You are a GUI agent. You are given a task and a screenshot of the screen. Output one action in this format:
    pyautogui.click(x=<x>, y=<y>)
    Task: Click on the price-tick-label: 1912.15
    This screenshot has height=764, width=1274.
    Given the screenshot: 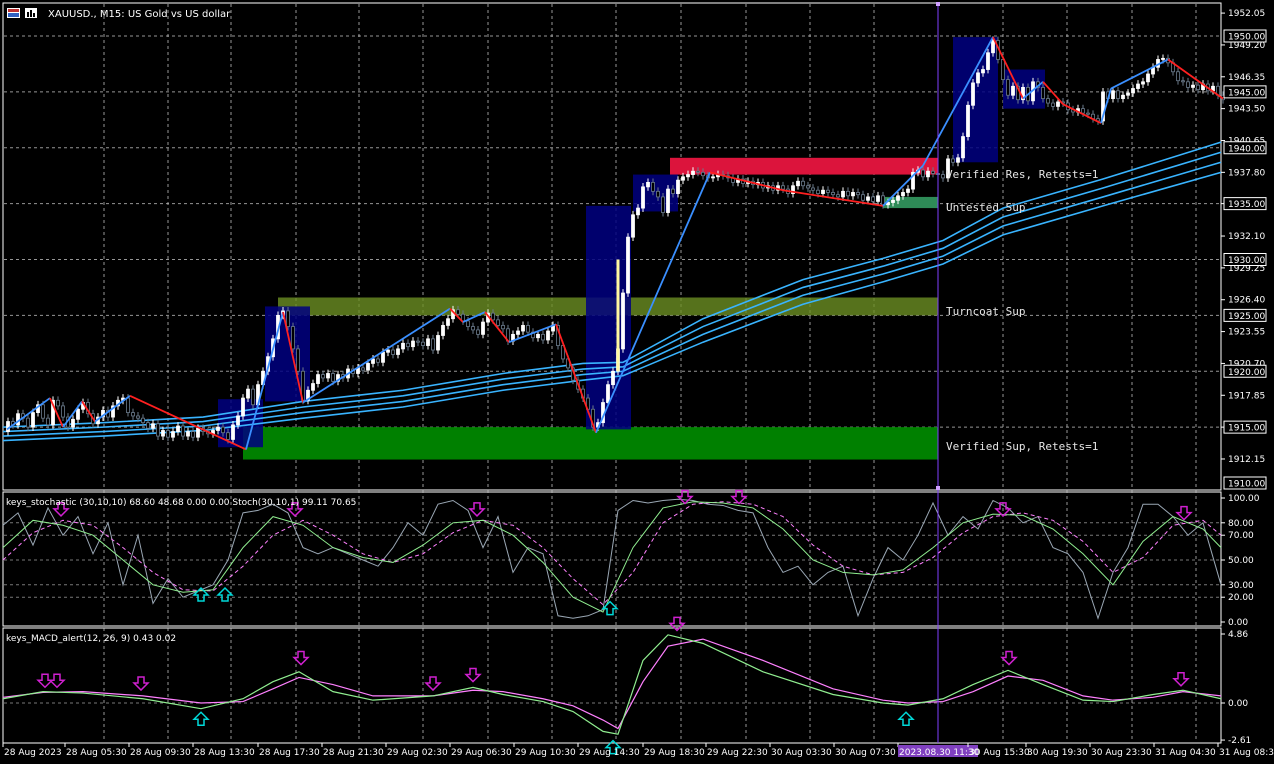 What is the action you would take?
    pyautogui.click(x=1246, y=460)
    